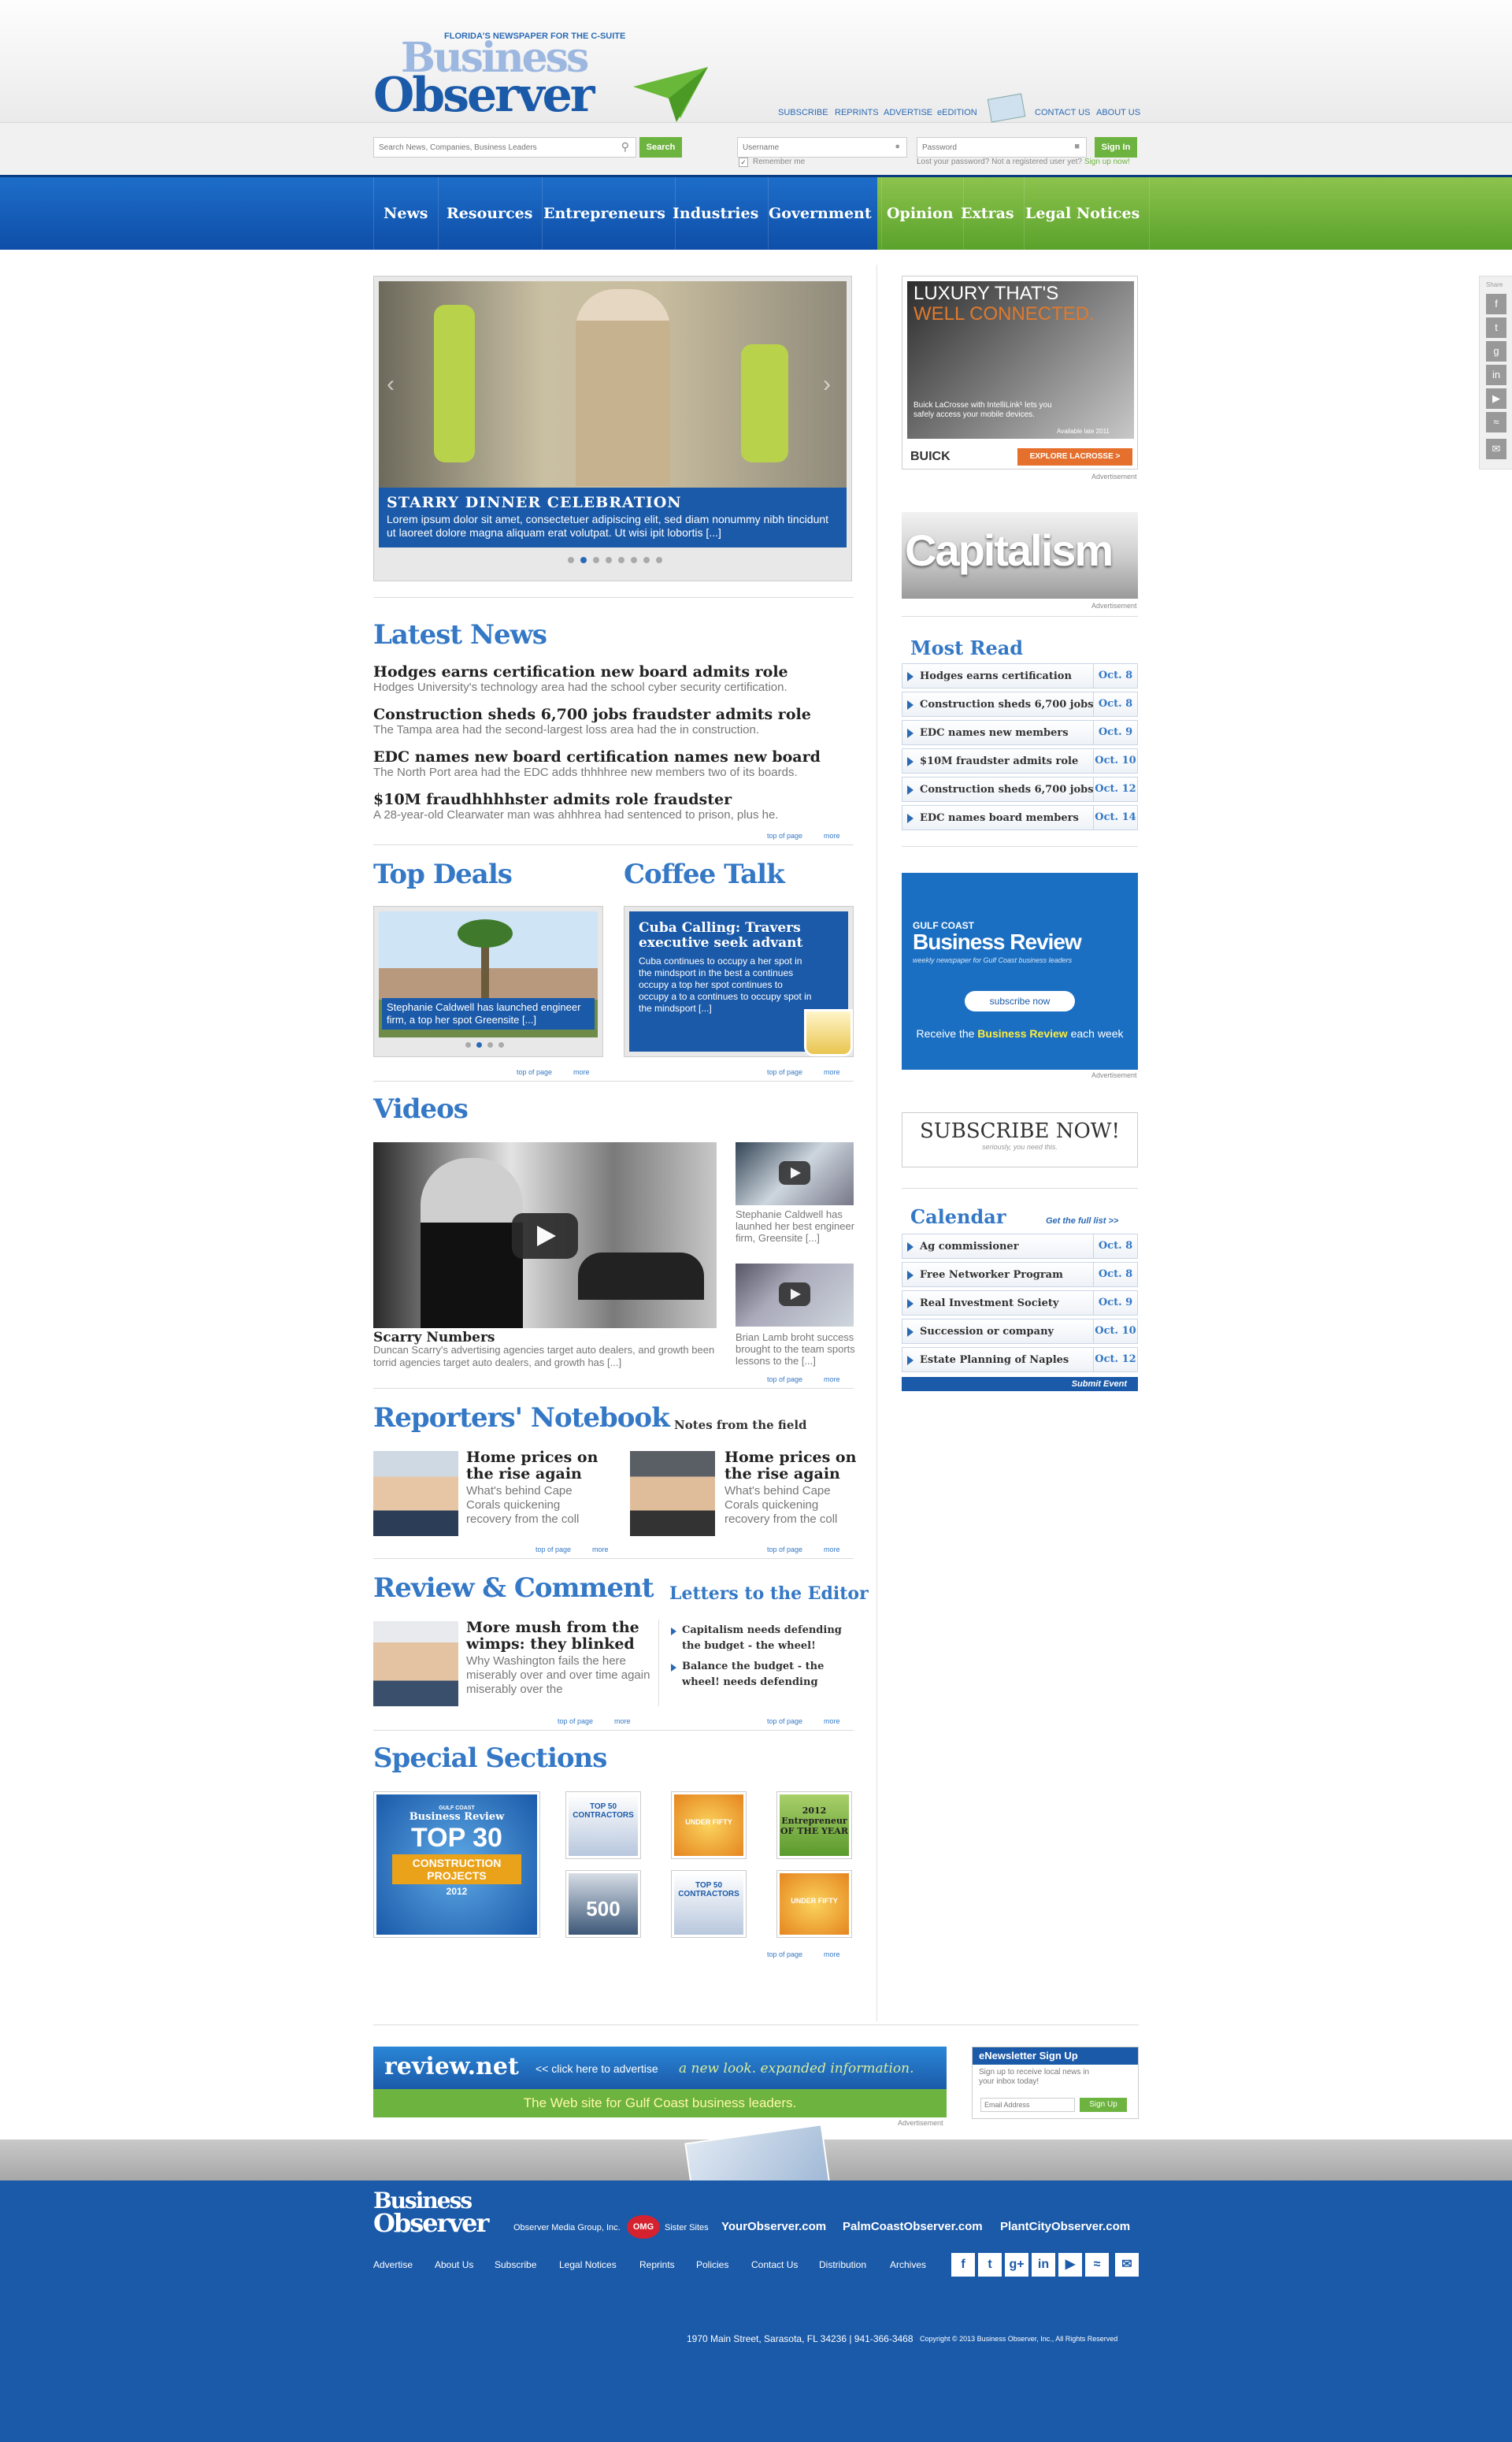 This screenshot has width=1512, height=2442. I want to click on calendar-item: Ag commissioner Oct. 8, so click(1020, 1246).